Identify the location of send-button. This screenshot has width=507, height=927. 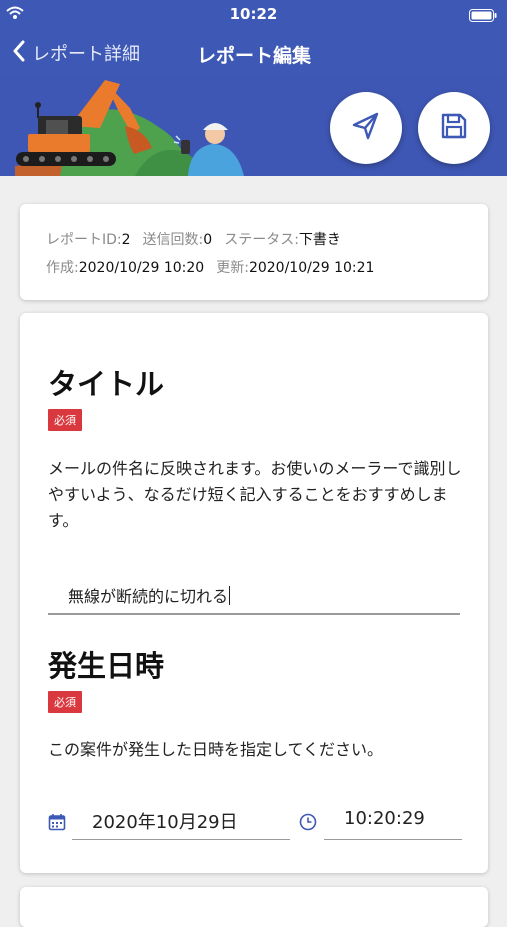
(366, 128).